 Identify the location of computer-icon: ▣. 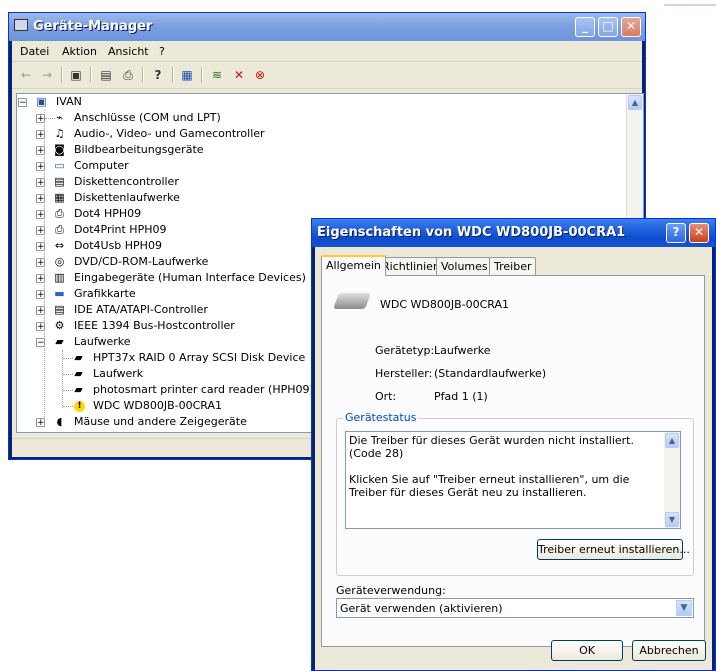
(41, 101).